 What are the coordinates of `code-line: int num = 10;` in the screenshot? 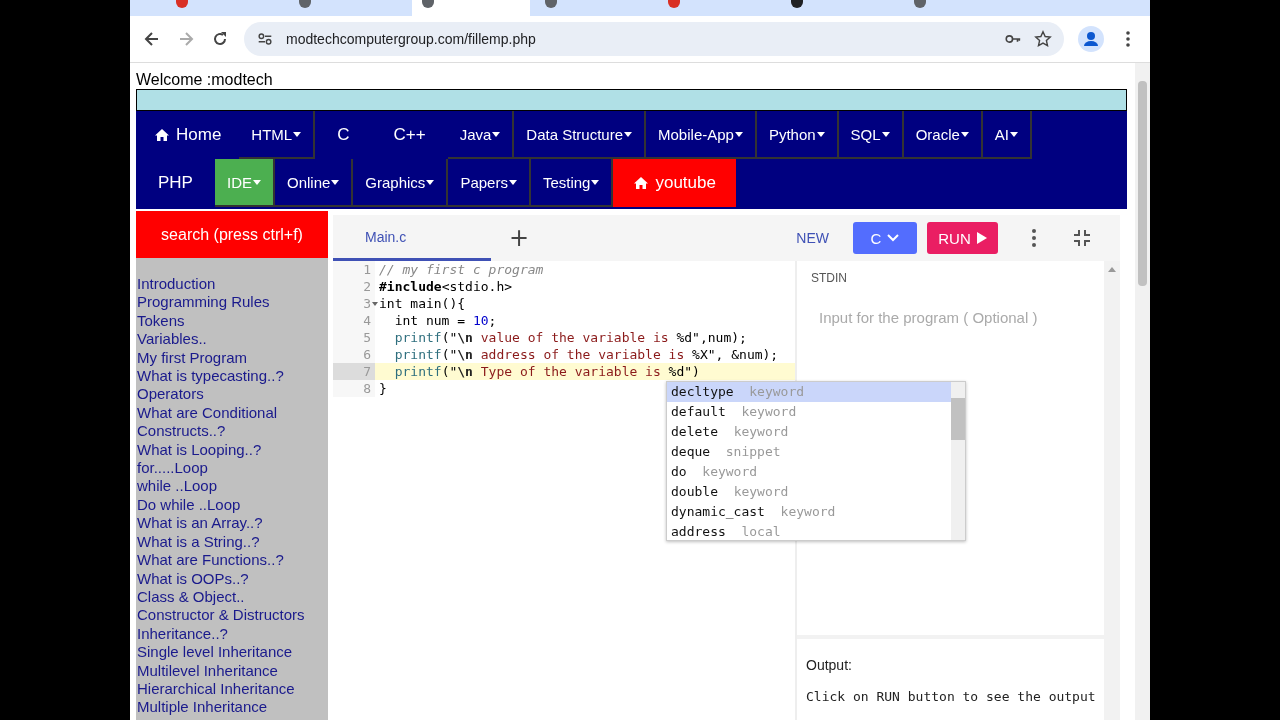 It's located at (445, 320).